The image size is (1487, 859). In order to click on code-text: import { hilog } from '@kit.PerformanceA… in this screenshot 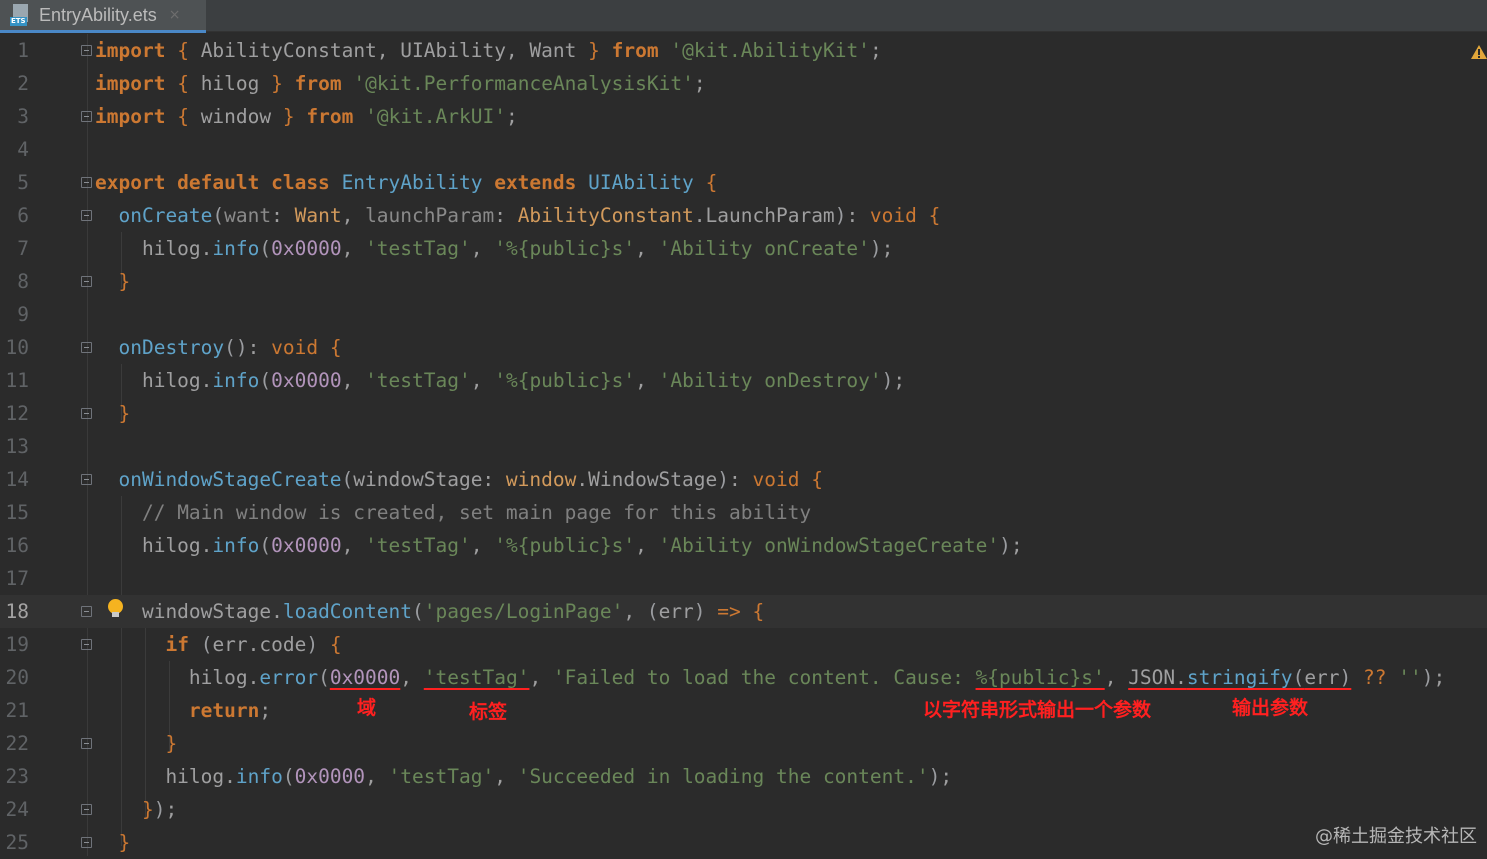, I will do `click(400, 83)`.